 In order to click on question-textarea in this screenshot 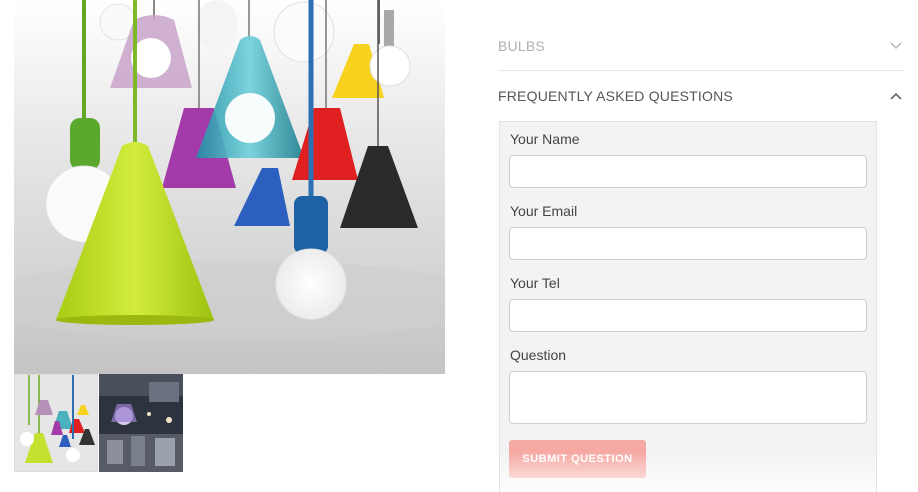, I will do `click(688, 397)`.